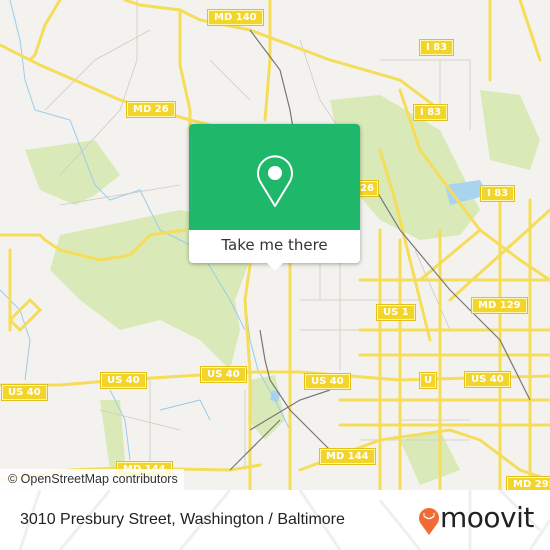  I want to click on moovit-pin-icon, so click(429, 521).